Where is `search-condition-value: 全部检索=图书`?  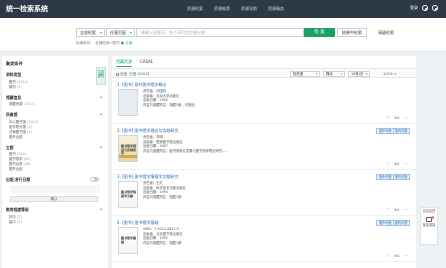
search-condition-value: 全部检索=图书 is located at coordinates (107, 43).